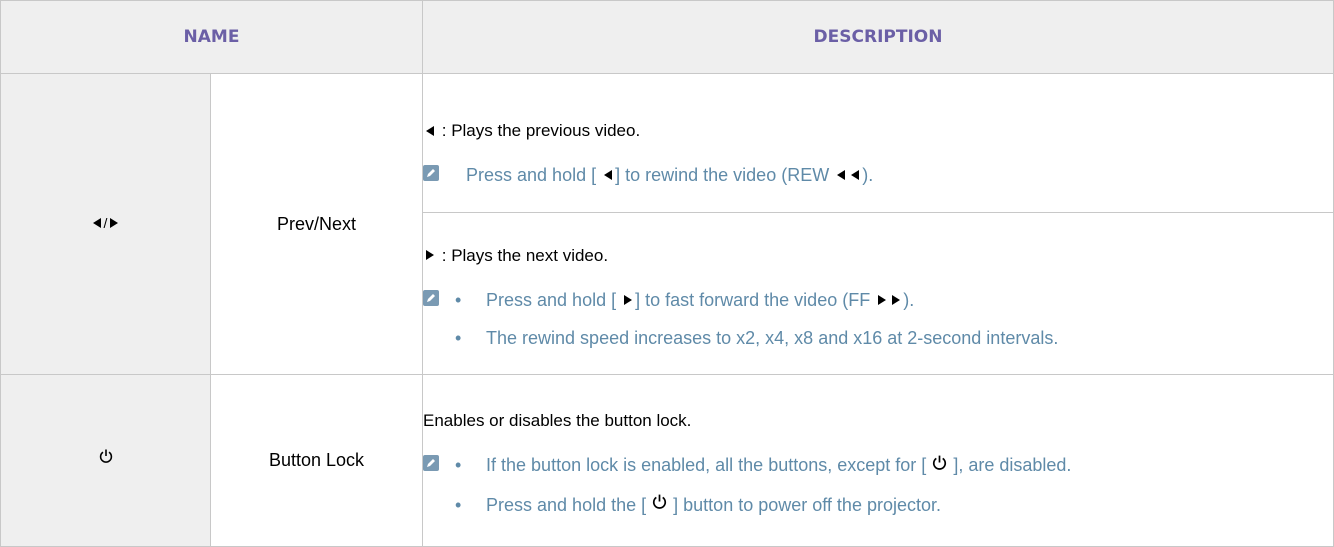  What do you see at coordinates (316, 460) in the screenshot?
I see `button-lock-name: Button Lock` at bounding box center [316, 460].